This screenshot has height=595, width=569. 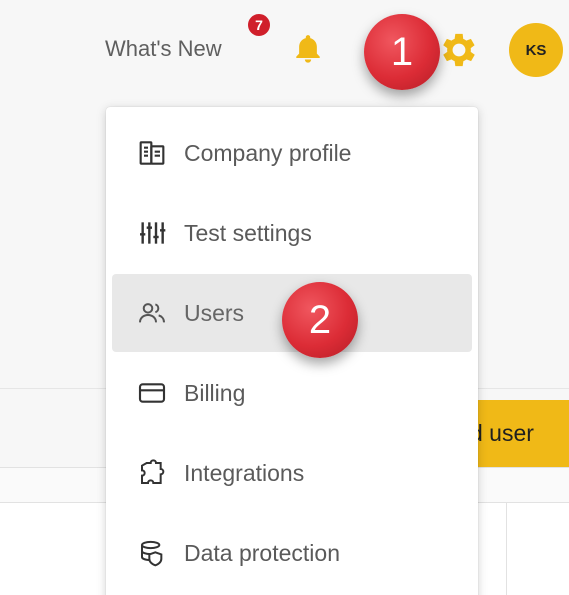 What do you see at coordinates (215, 392) in the screenshot?
I see `menu-item-label: Billing` at bounding box center [215, 392].